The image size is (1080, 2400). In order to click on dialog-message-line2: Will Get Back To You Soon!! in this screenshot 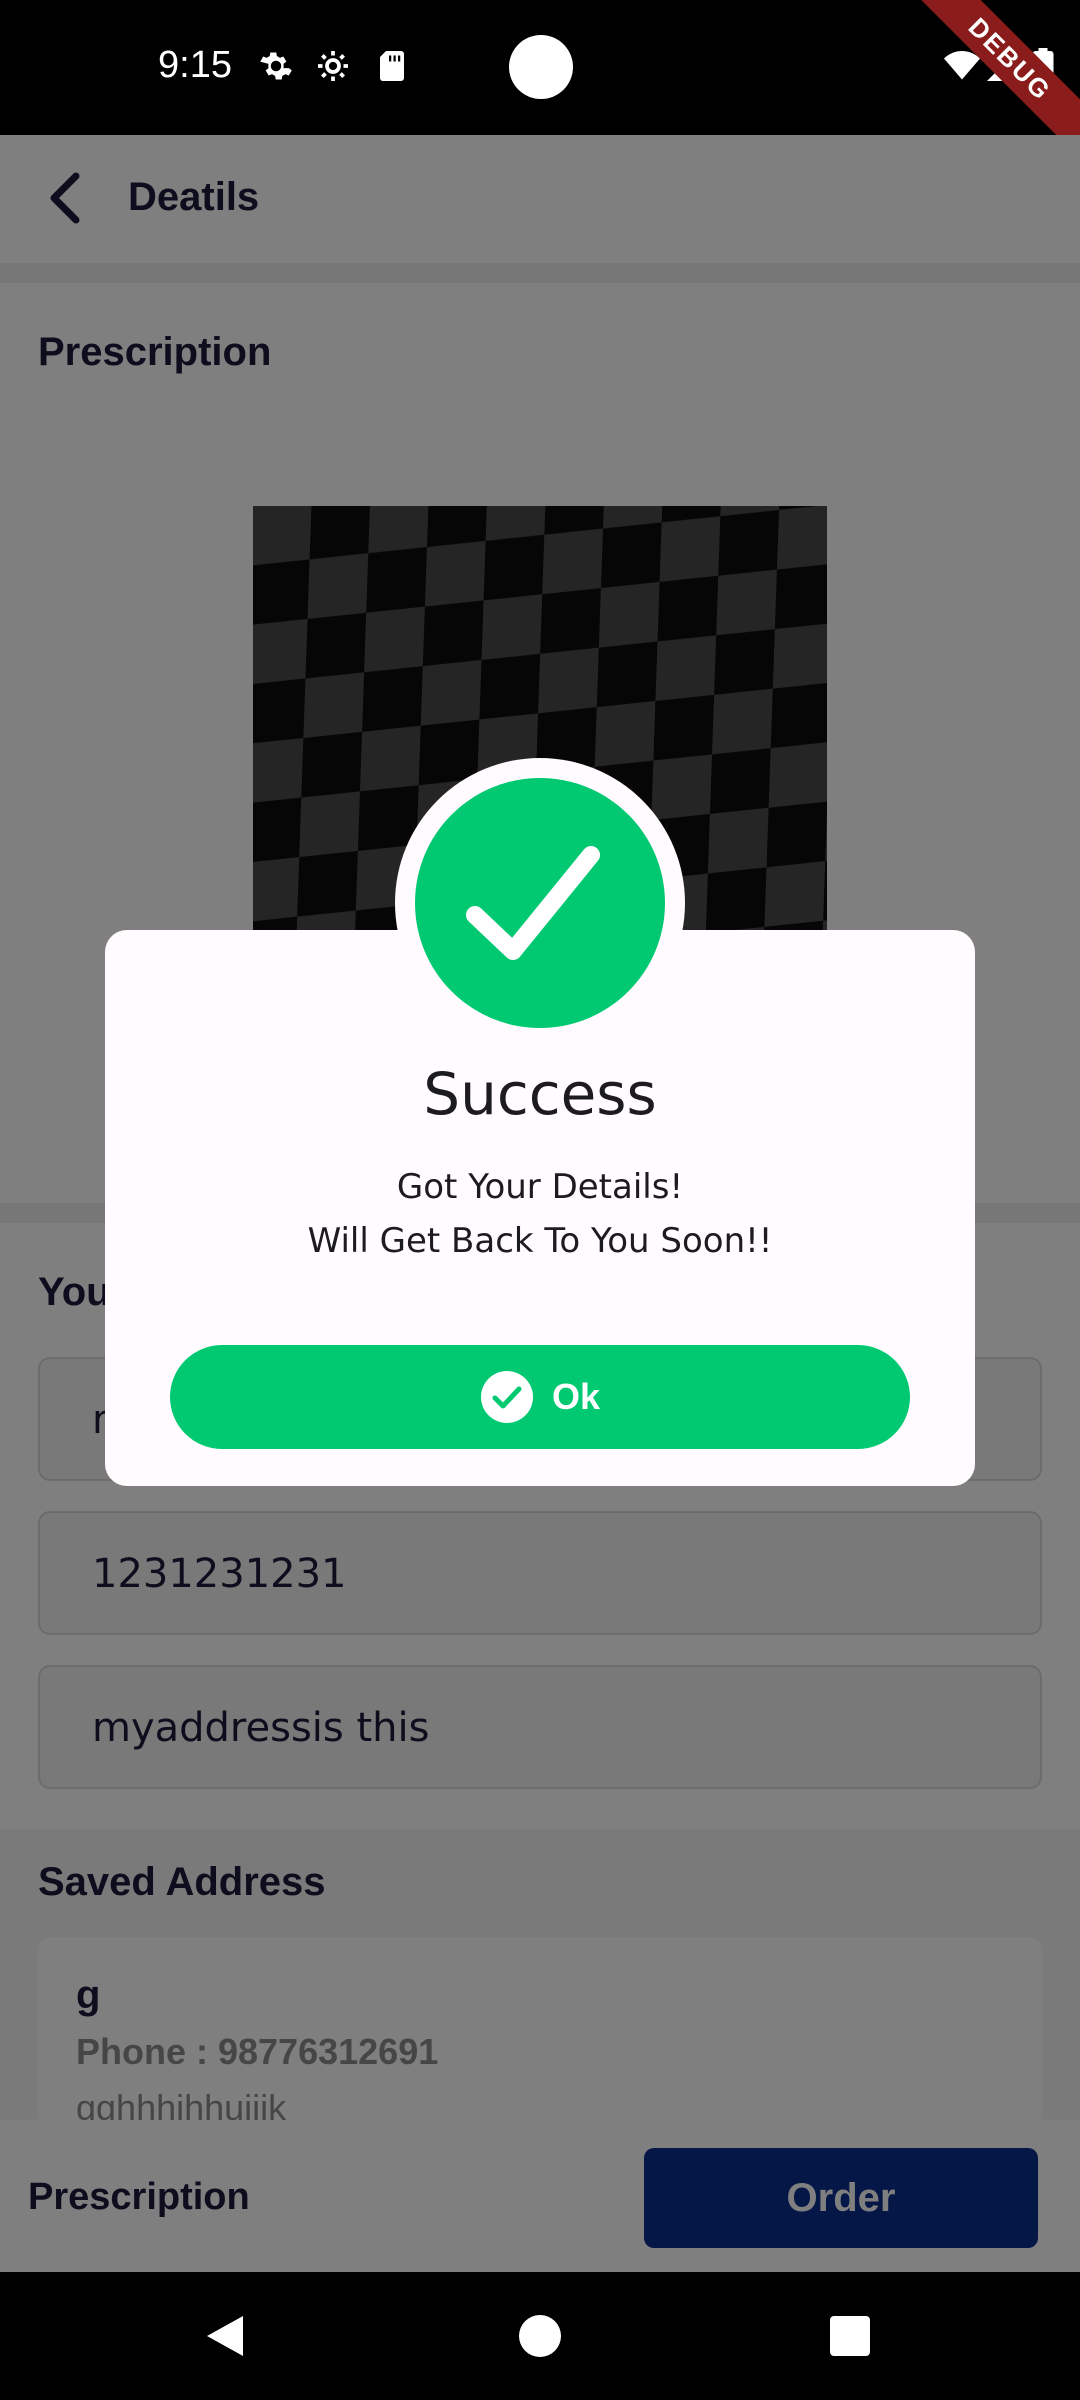, I will do `click(540, 1241)`.